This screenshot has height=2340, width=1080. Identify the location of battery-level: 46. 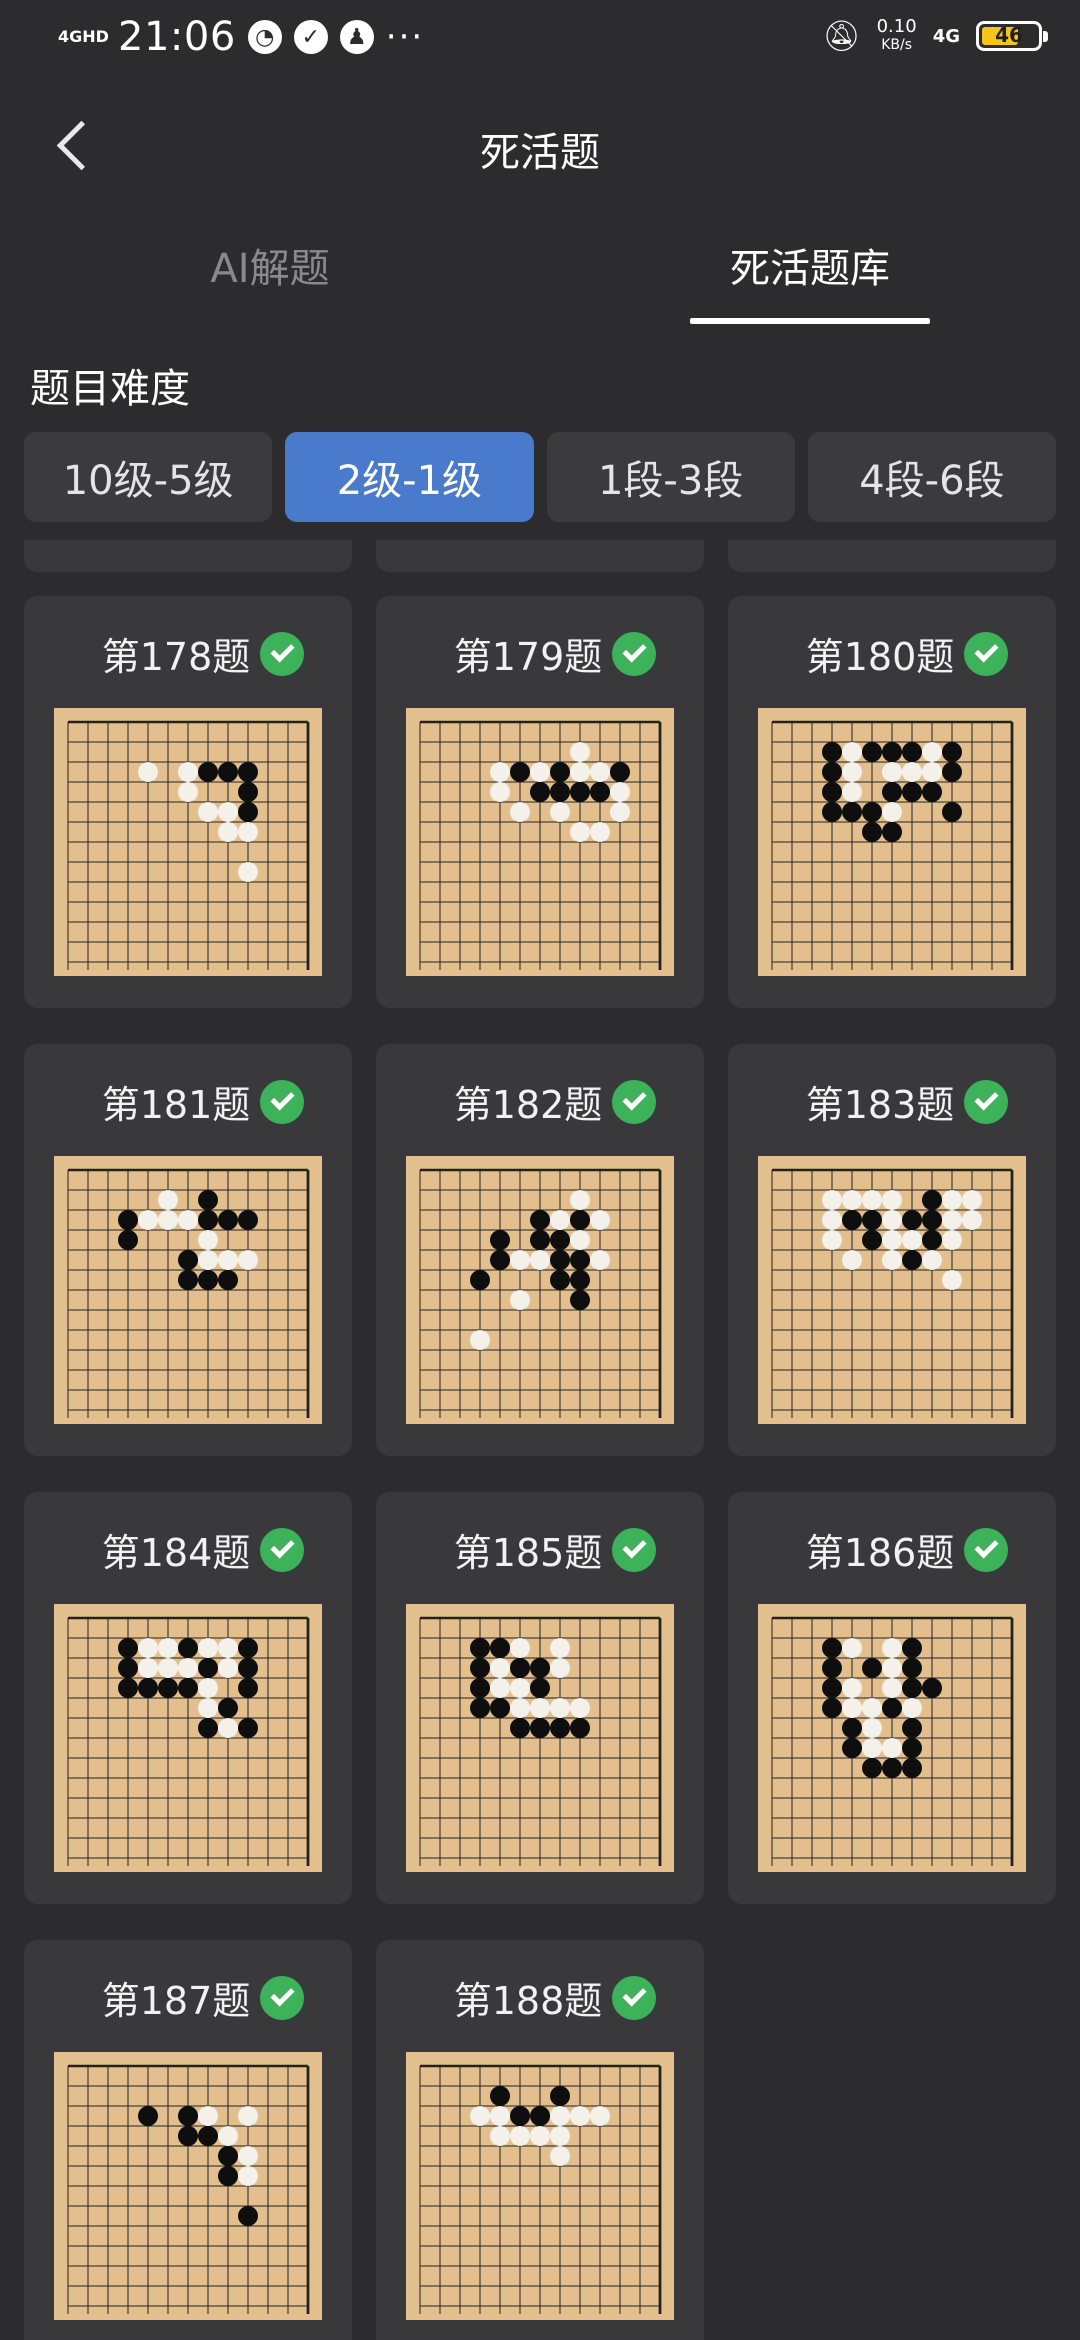
(1009, 35).